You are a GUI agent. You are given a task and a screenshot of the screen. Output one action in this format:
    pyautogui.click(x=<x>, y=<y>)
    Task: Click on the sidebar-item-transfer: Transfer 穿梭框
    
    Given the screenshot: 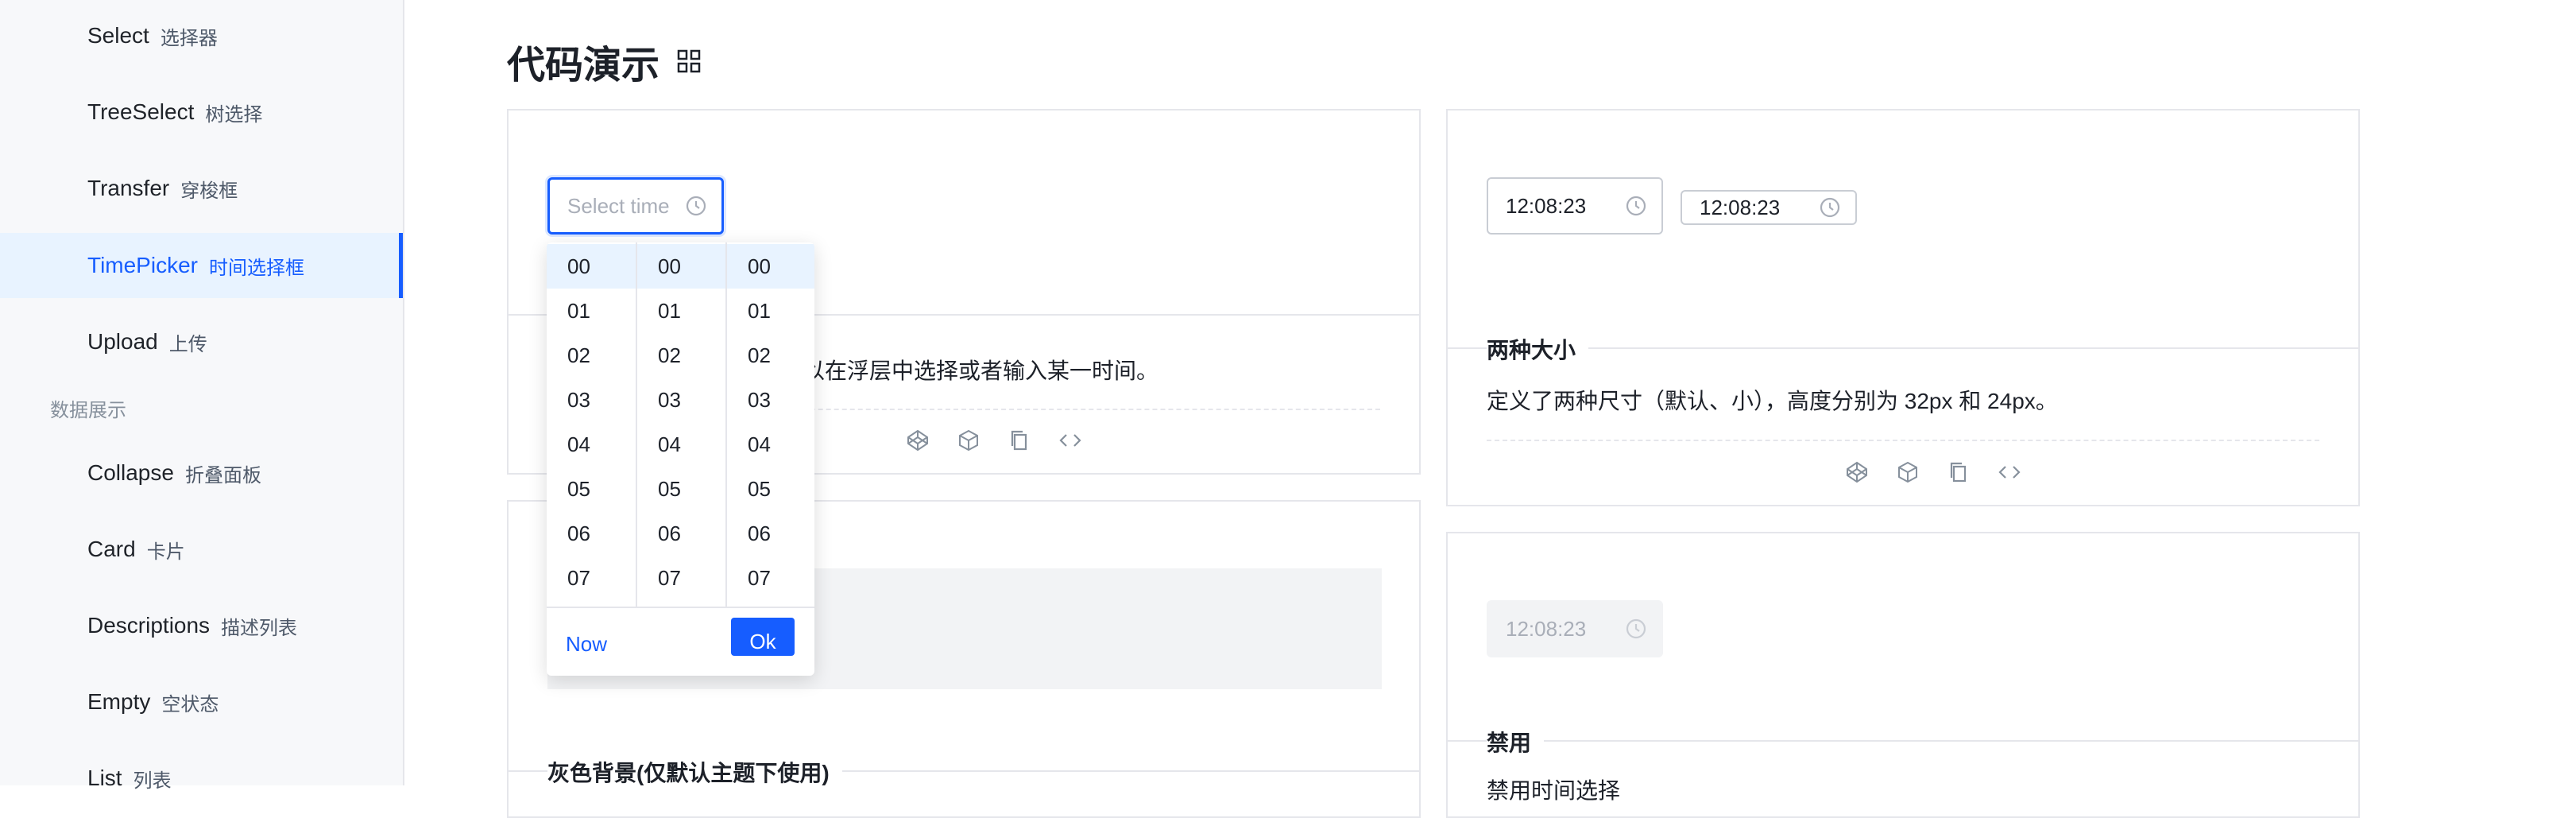 What is the action you would take?
    pyautogui.click(x=201, y=188)
    